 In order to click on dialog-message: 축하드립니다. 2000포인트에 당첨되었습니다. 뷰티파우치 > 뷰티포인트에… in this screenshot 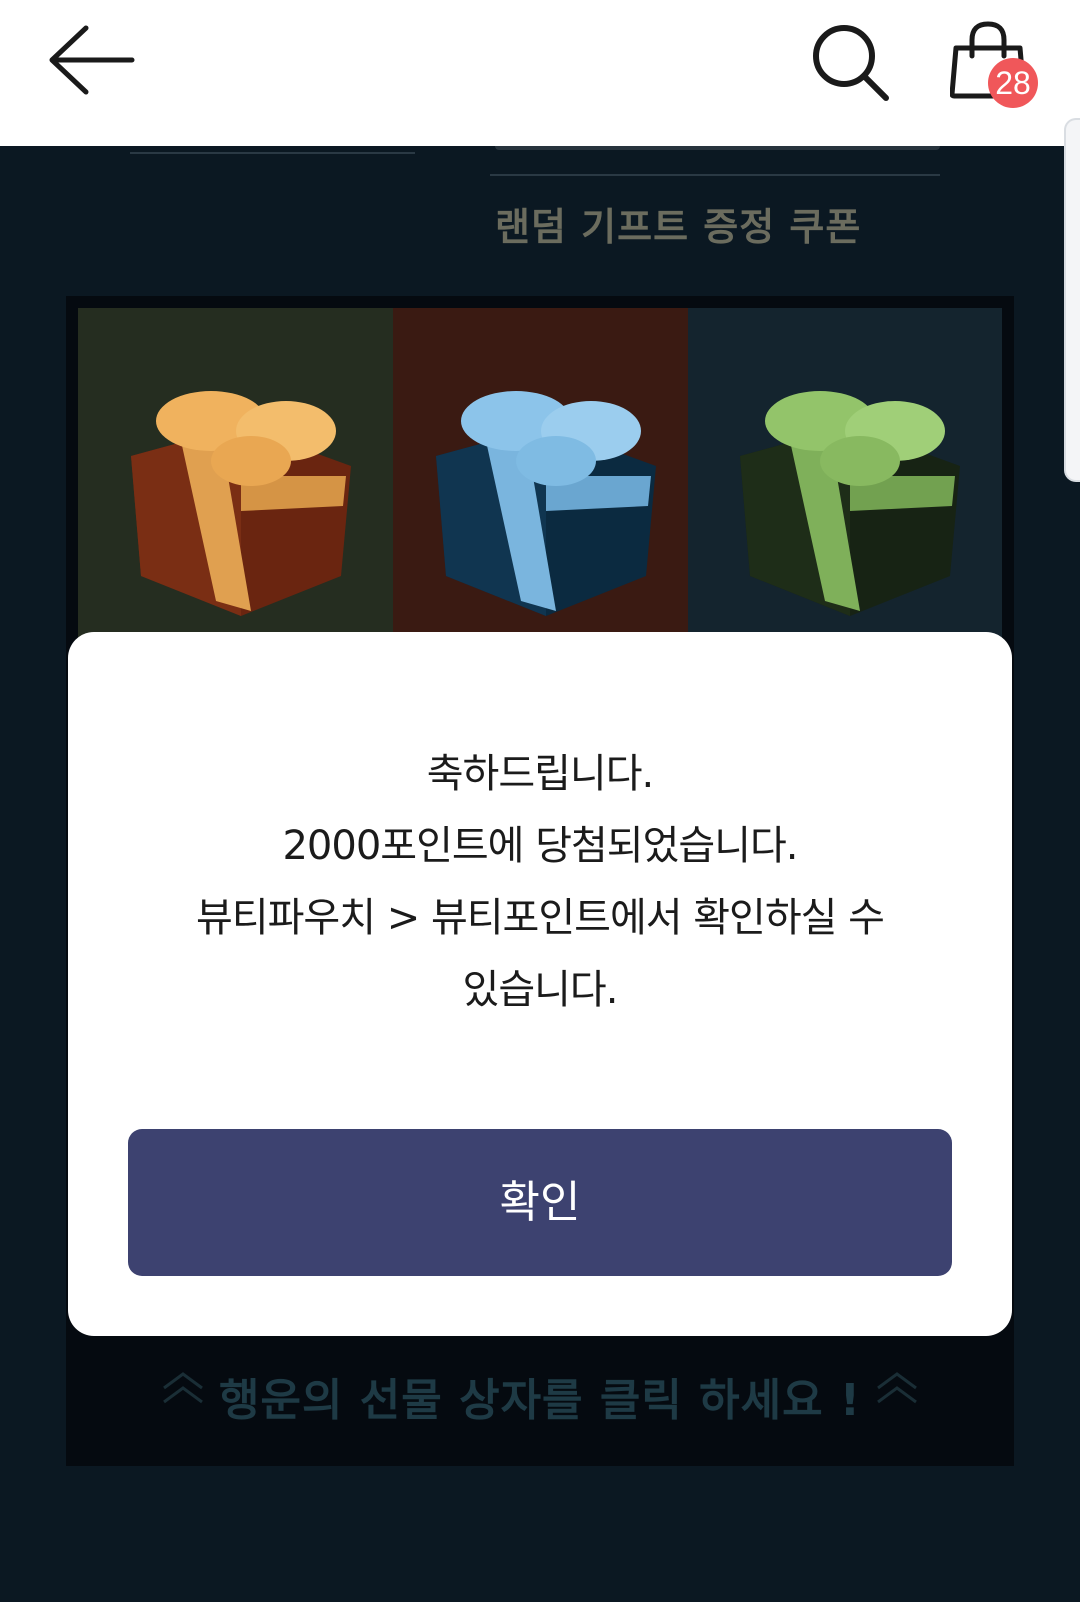, I will do `click(540, 882)`.